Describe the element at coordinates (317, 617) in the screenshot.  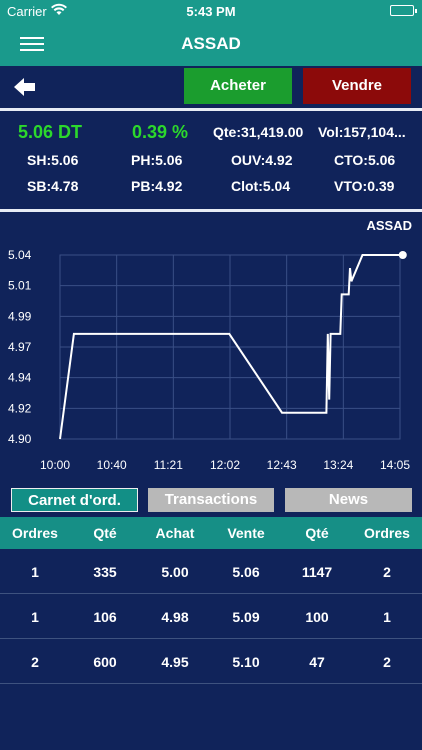
I see `table-cell: 100` at that location.